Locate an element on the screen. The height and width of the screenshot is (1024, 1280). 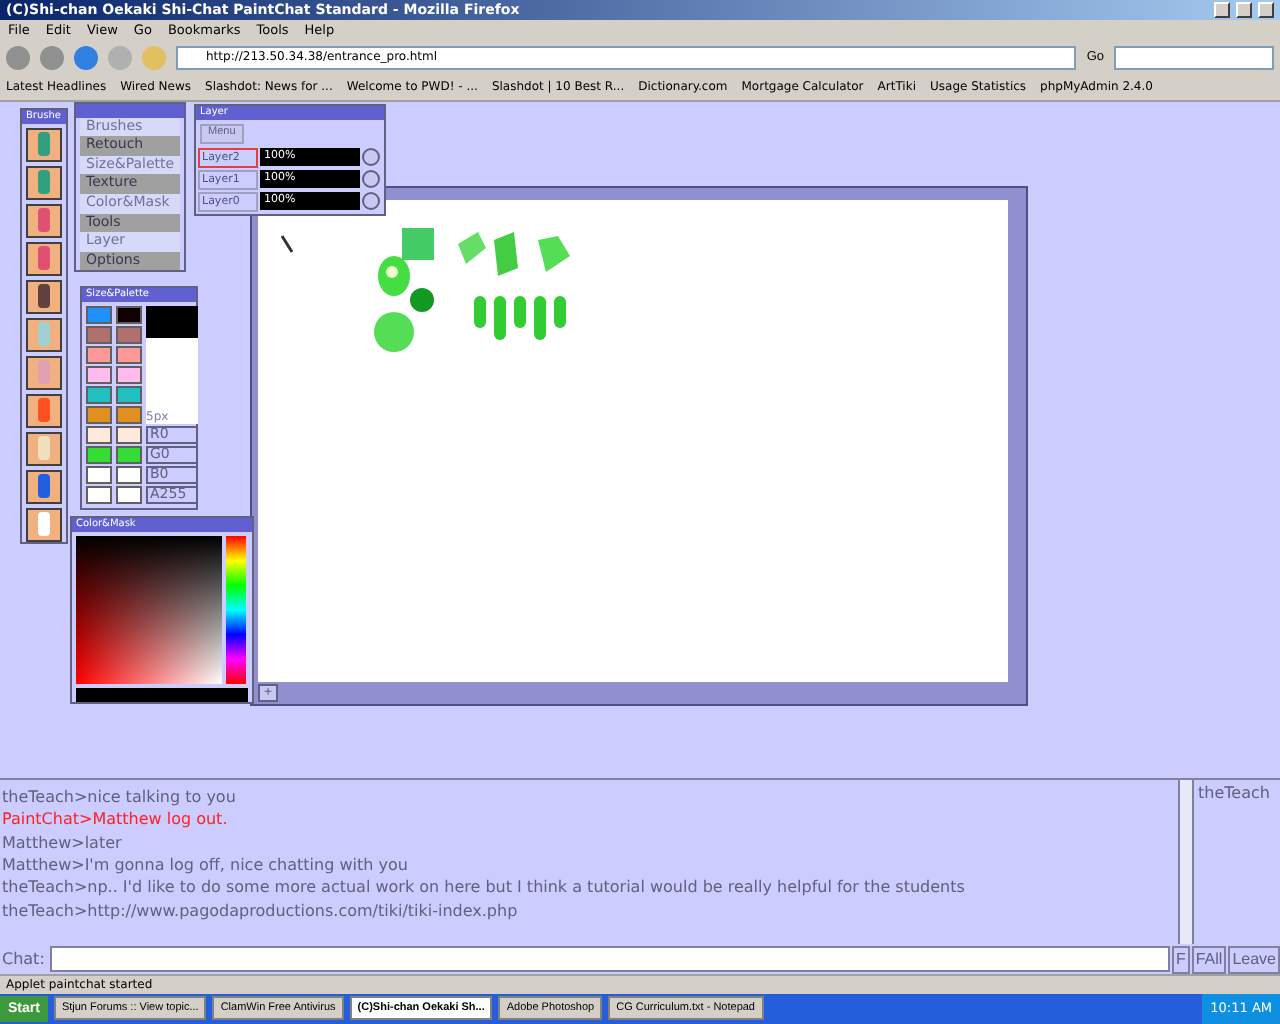
chat-button: FAll is located at coordinates (1209, 959).